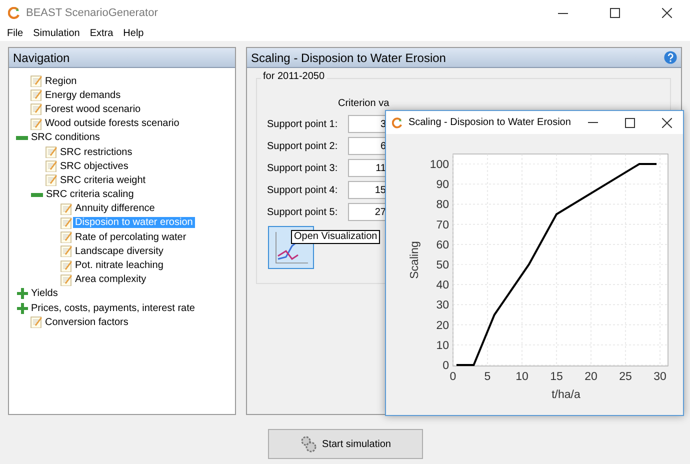 This screenshot has height=464, width=690. What do you see at coordinates (487, 377) in the screenshot?
I see `tick-label: 5` at bounding box center [487, 377].